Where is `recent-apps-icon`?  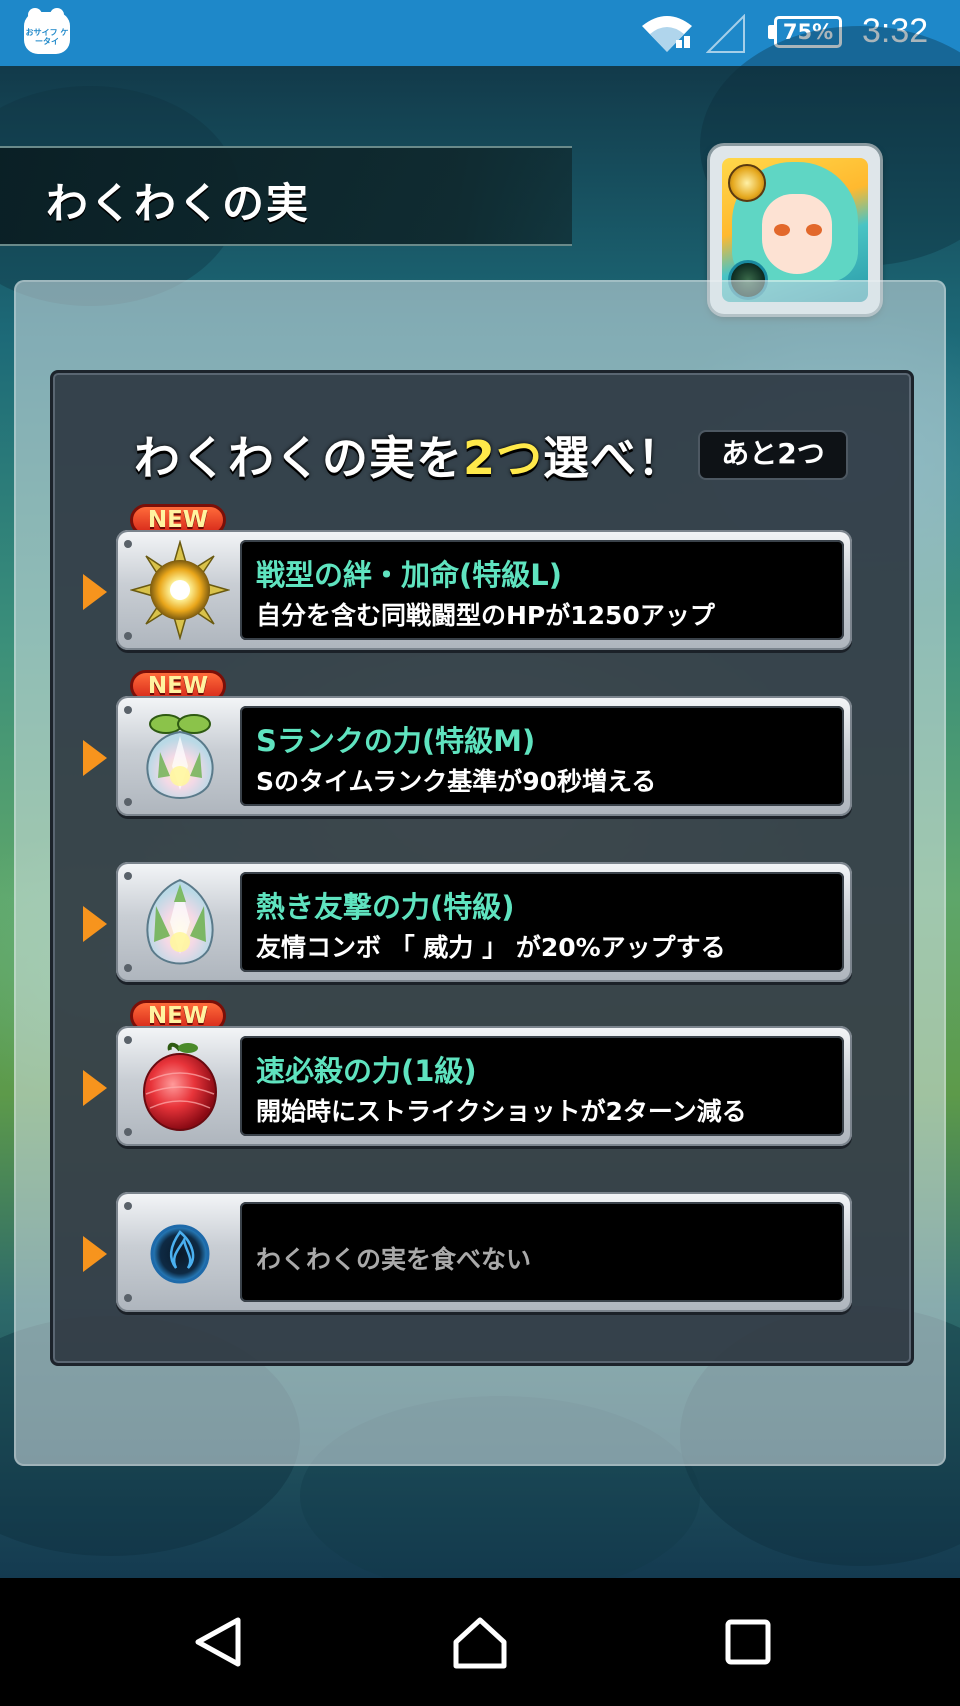 recent-apps-icon is located at coordinates (748, 1642).